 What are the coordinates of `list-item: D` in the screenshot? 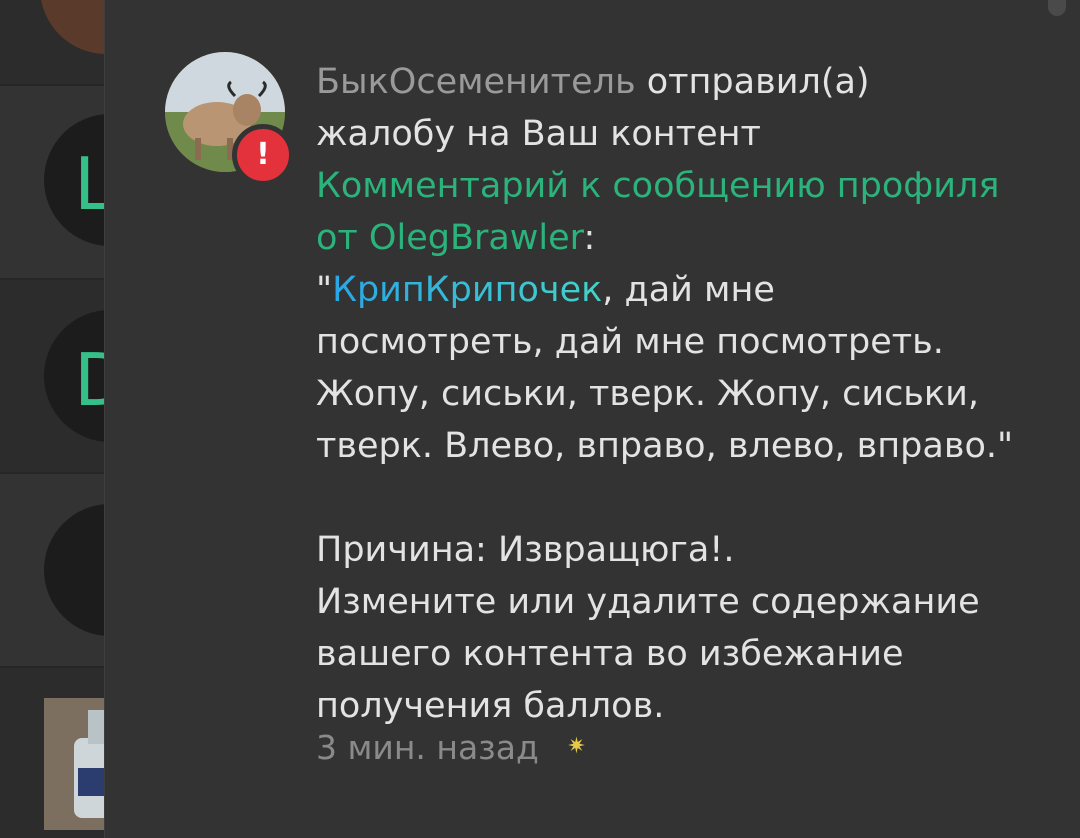 It's located at (53, 376).